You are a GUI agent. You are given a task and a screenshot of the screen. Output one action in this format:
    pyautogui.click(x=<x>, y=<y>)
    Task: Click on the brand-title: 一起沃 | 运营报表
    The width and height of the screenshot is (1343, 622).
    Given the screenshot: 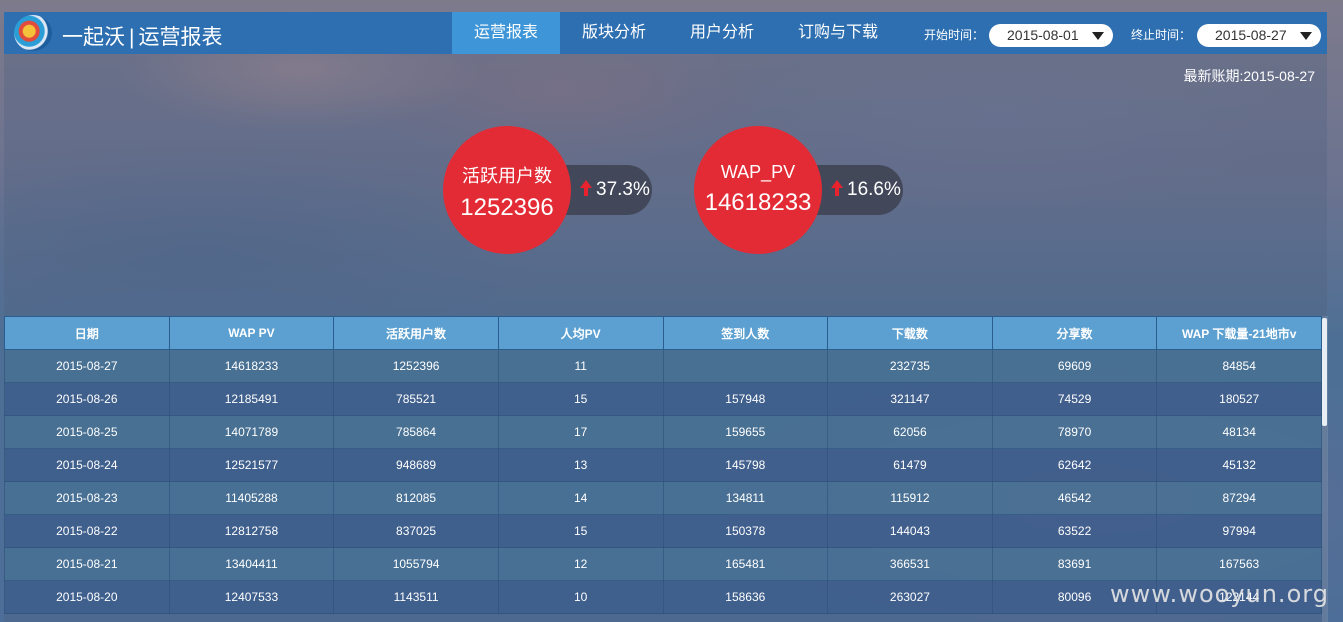 What is the action you would take?
    pyautogui.click(x=142, y=36)
    